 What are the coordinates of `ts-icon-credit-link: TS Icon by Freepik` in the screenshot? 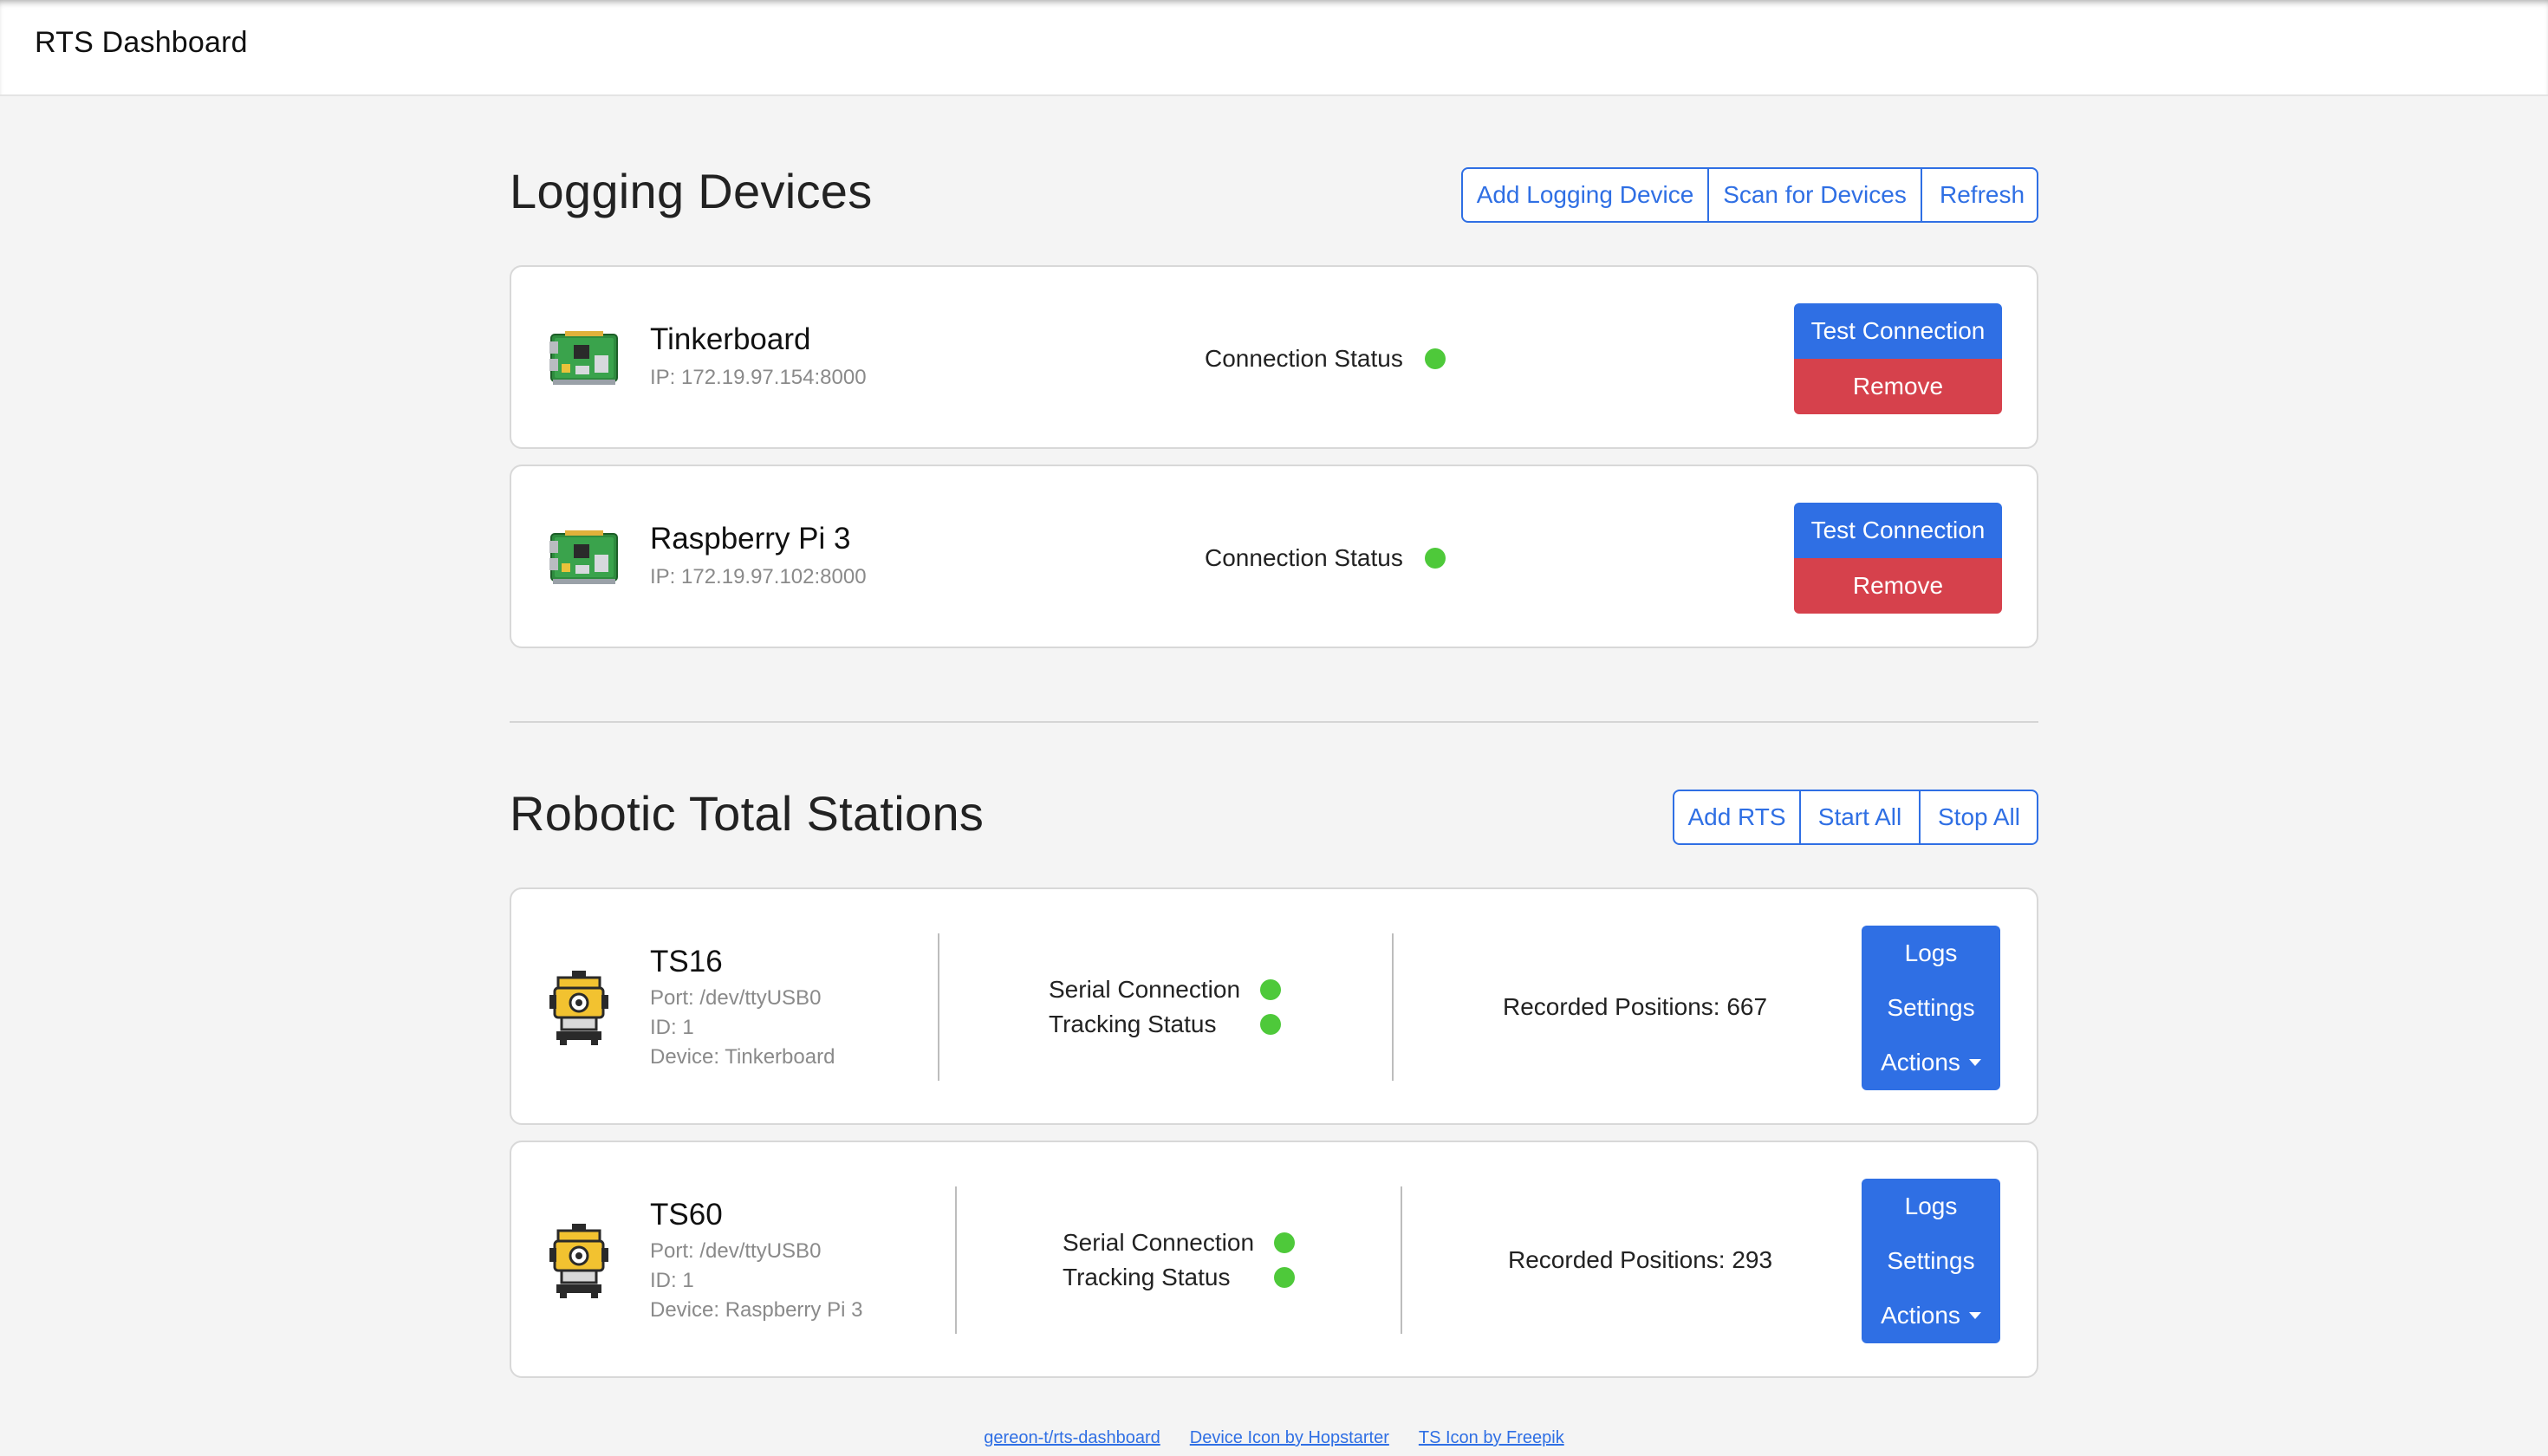 It's located at (1491, 1438).